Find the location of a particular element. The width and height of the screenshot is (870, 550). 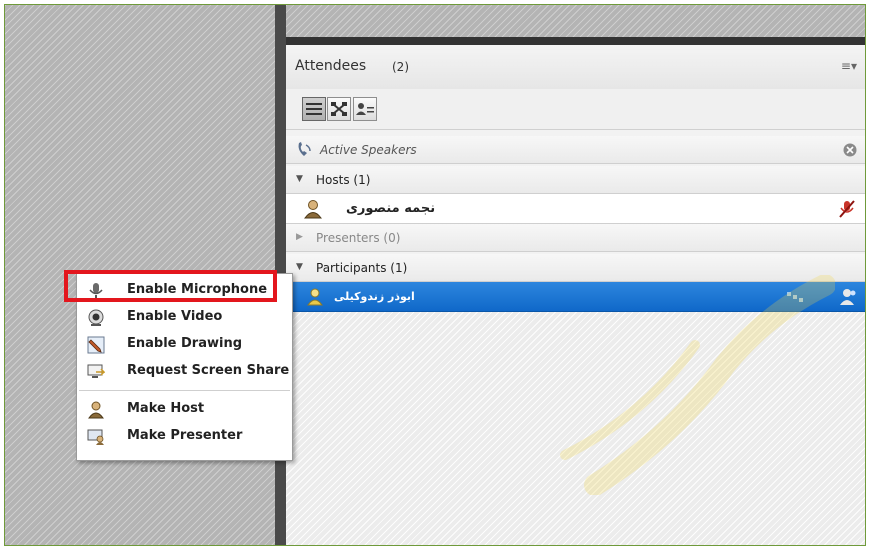

pod-gap is located at coordinates (575, 41).